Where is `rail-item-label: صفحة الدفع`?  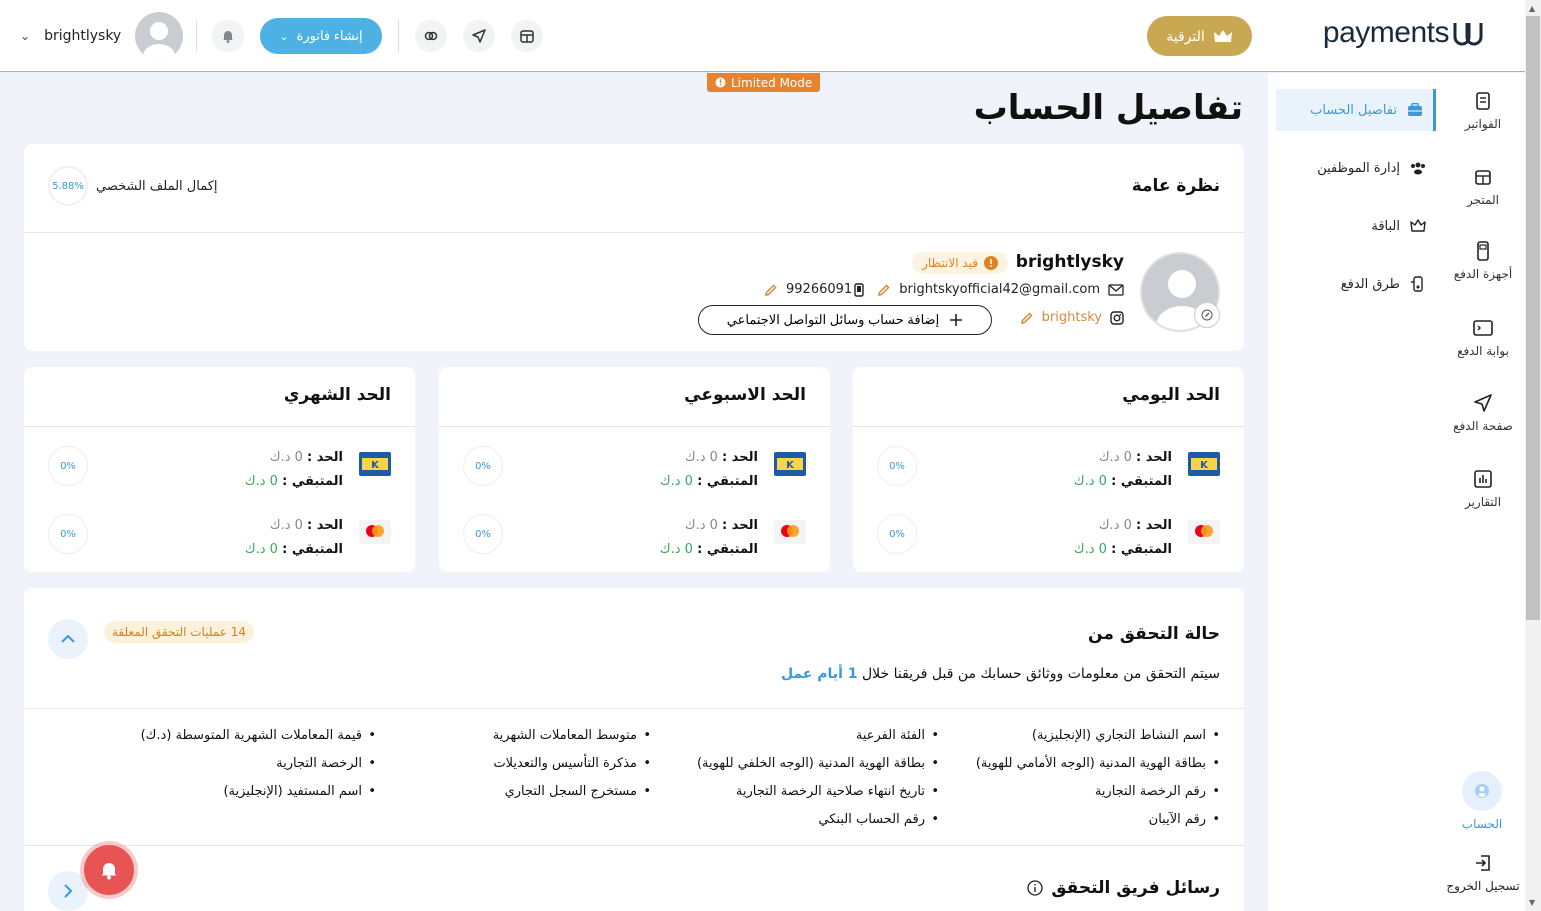 rail-item-label: صفحة الدفع is located at coordinates (1483, 426).